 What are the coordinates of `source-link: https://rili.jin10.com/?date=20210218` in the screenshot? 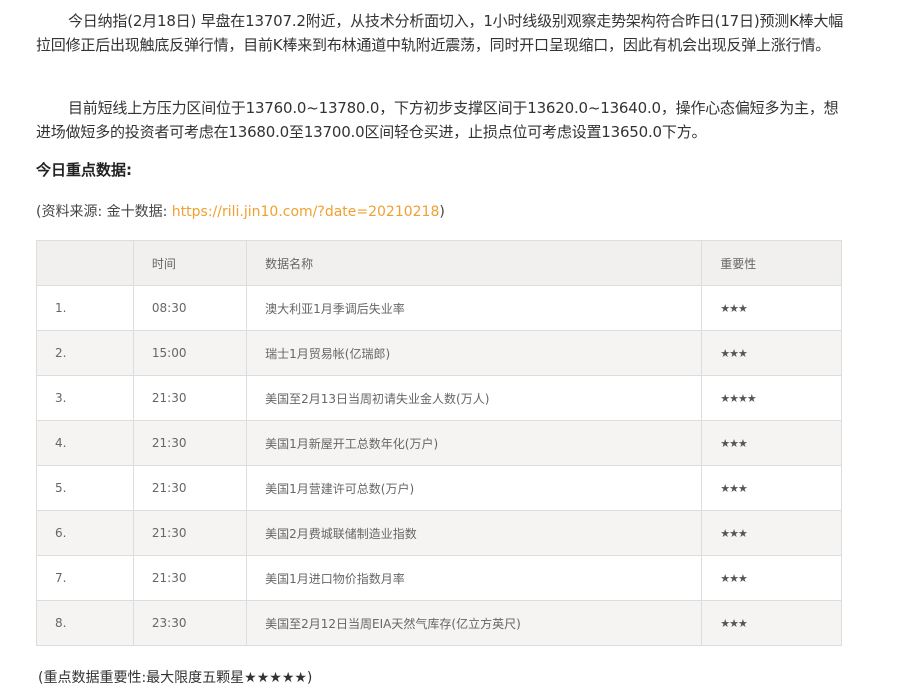 It's located at (306, 212).